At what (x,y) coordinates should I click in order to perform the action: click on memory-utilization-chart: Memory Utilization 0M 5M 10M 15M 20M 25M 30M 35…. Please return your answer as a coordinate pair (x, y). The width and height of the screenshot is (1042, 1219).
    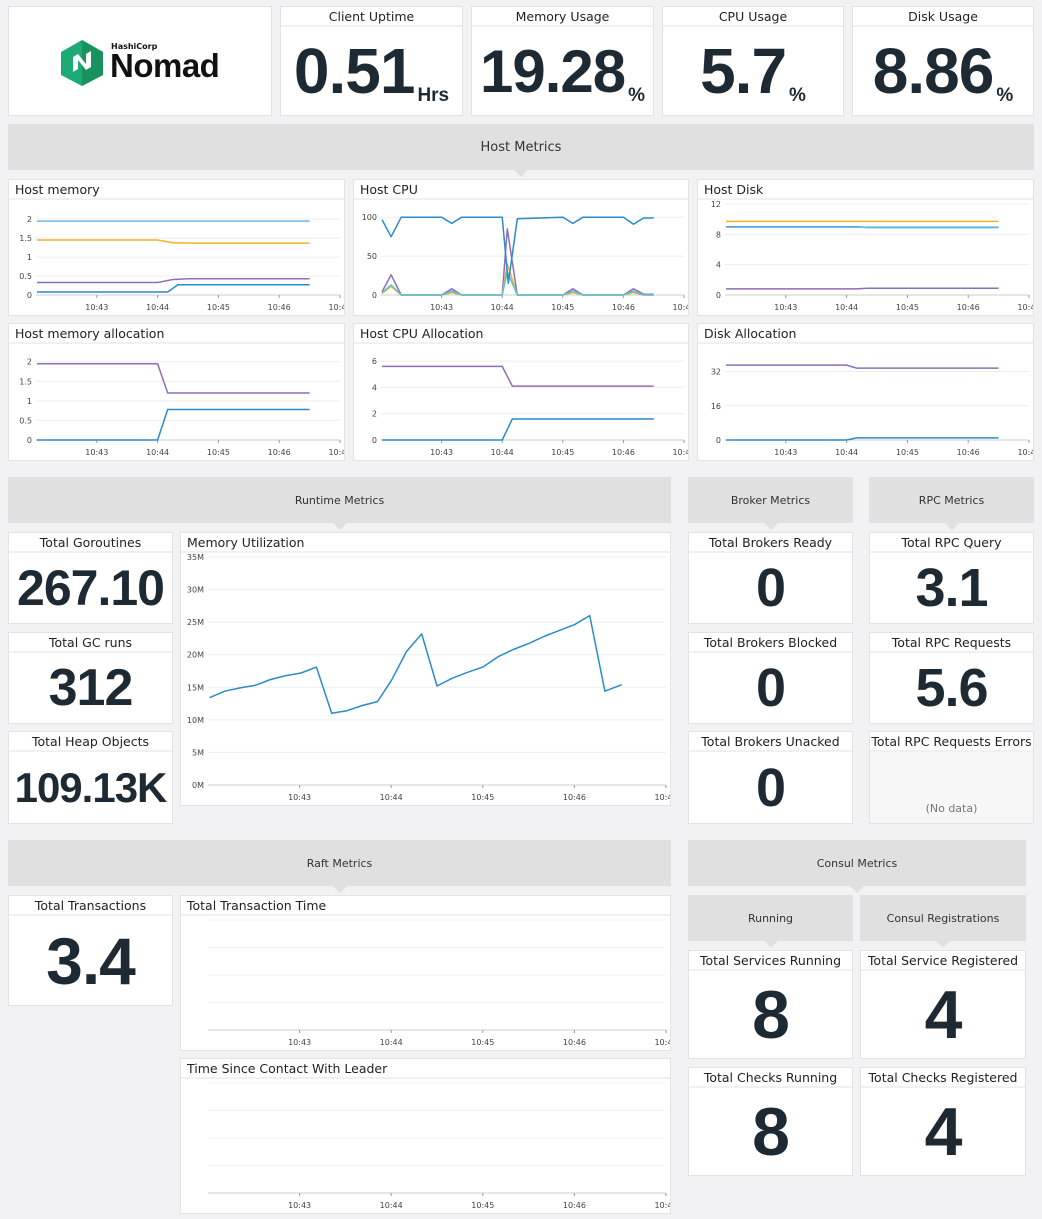
    Looking at the image, I should click on (425, 669).